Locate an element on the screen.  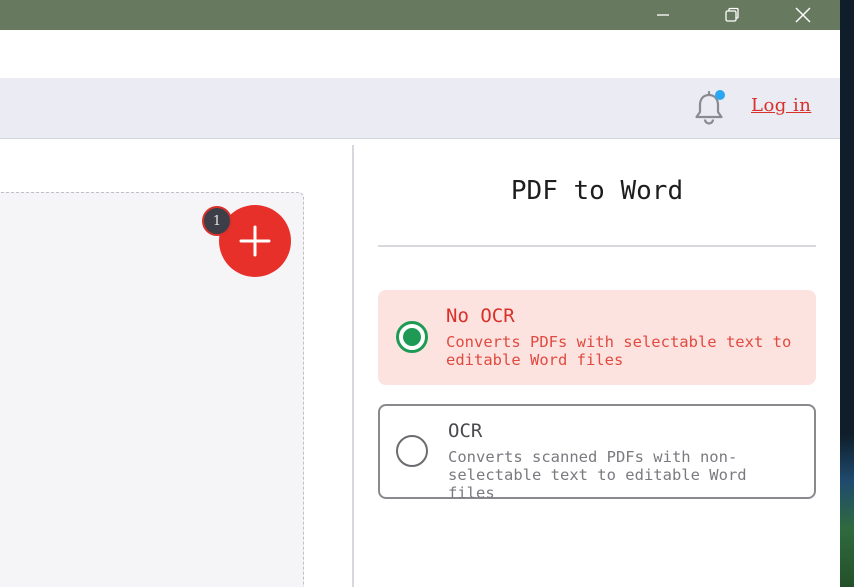
radio-ocr is located at coordinates (412, 451).